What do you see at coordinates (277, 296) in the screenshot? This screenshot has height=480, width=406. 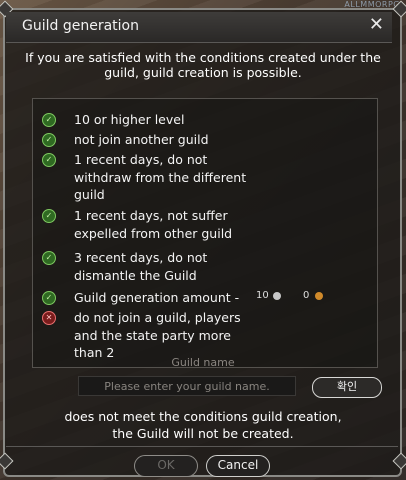 I see `silver-coin-icon` at bounding box center [277, 296].